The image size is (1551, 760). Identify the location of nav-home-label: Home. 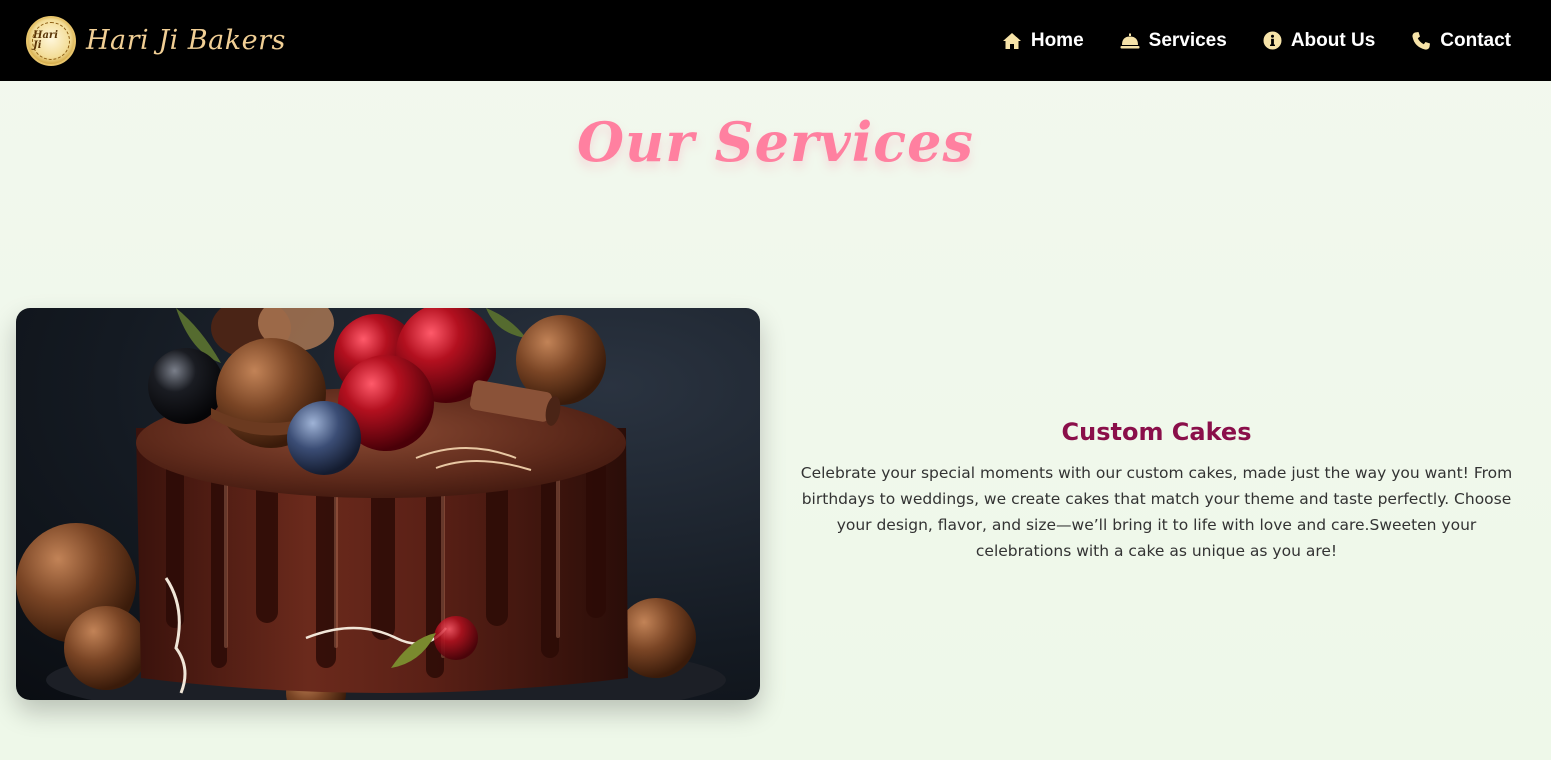
(1057, 40).